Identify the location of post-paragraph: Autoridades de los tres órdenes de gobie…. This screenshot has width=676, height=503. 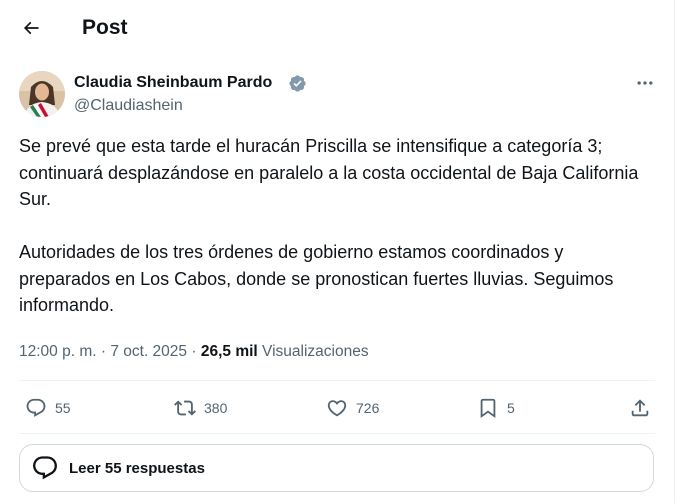
(316, 278).